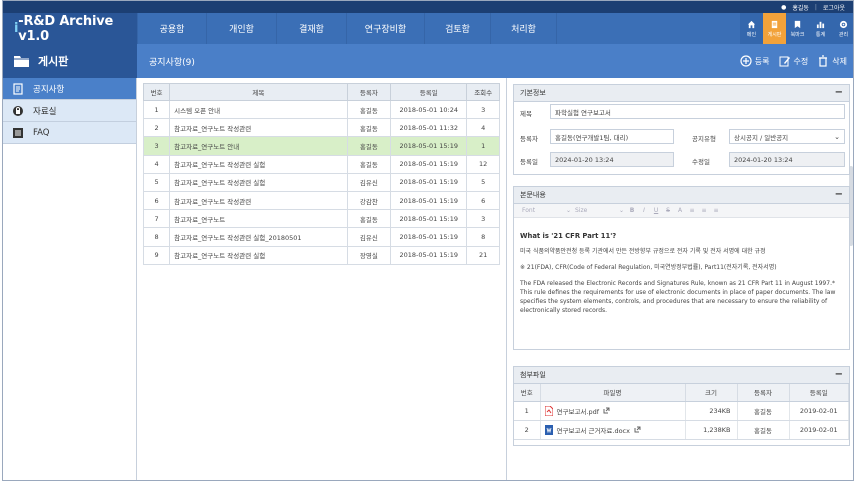 This screenshot has width=856, height=483. What do you see at coordinates (834, 7) in the screenshot?
I see `logout-link: 로그아웃` at bounding box center [834, 7].